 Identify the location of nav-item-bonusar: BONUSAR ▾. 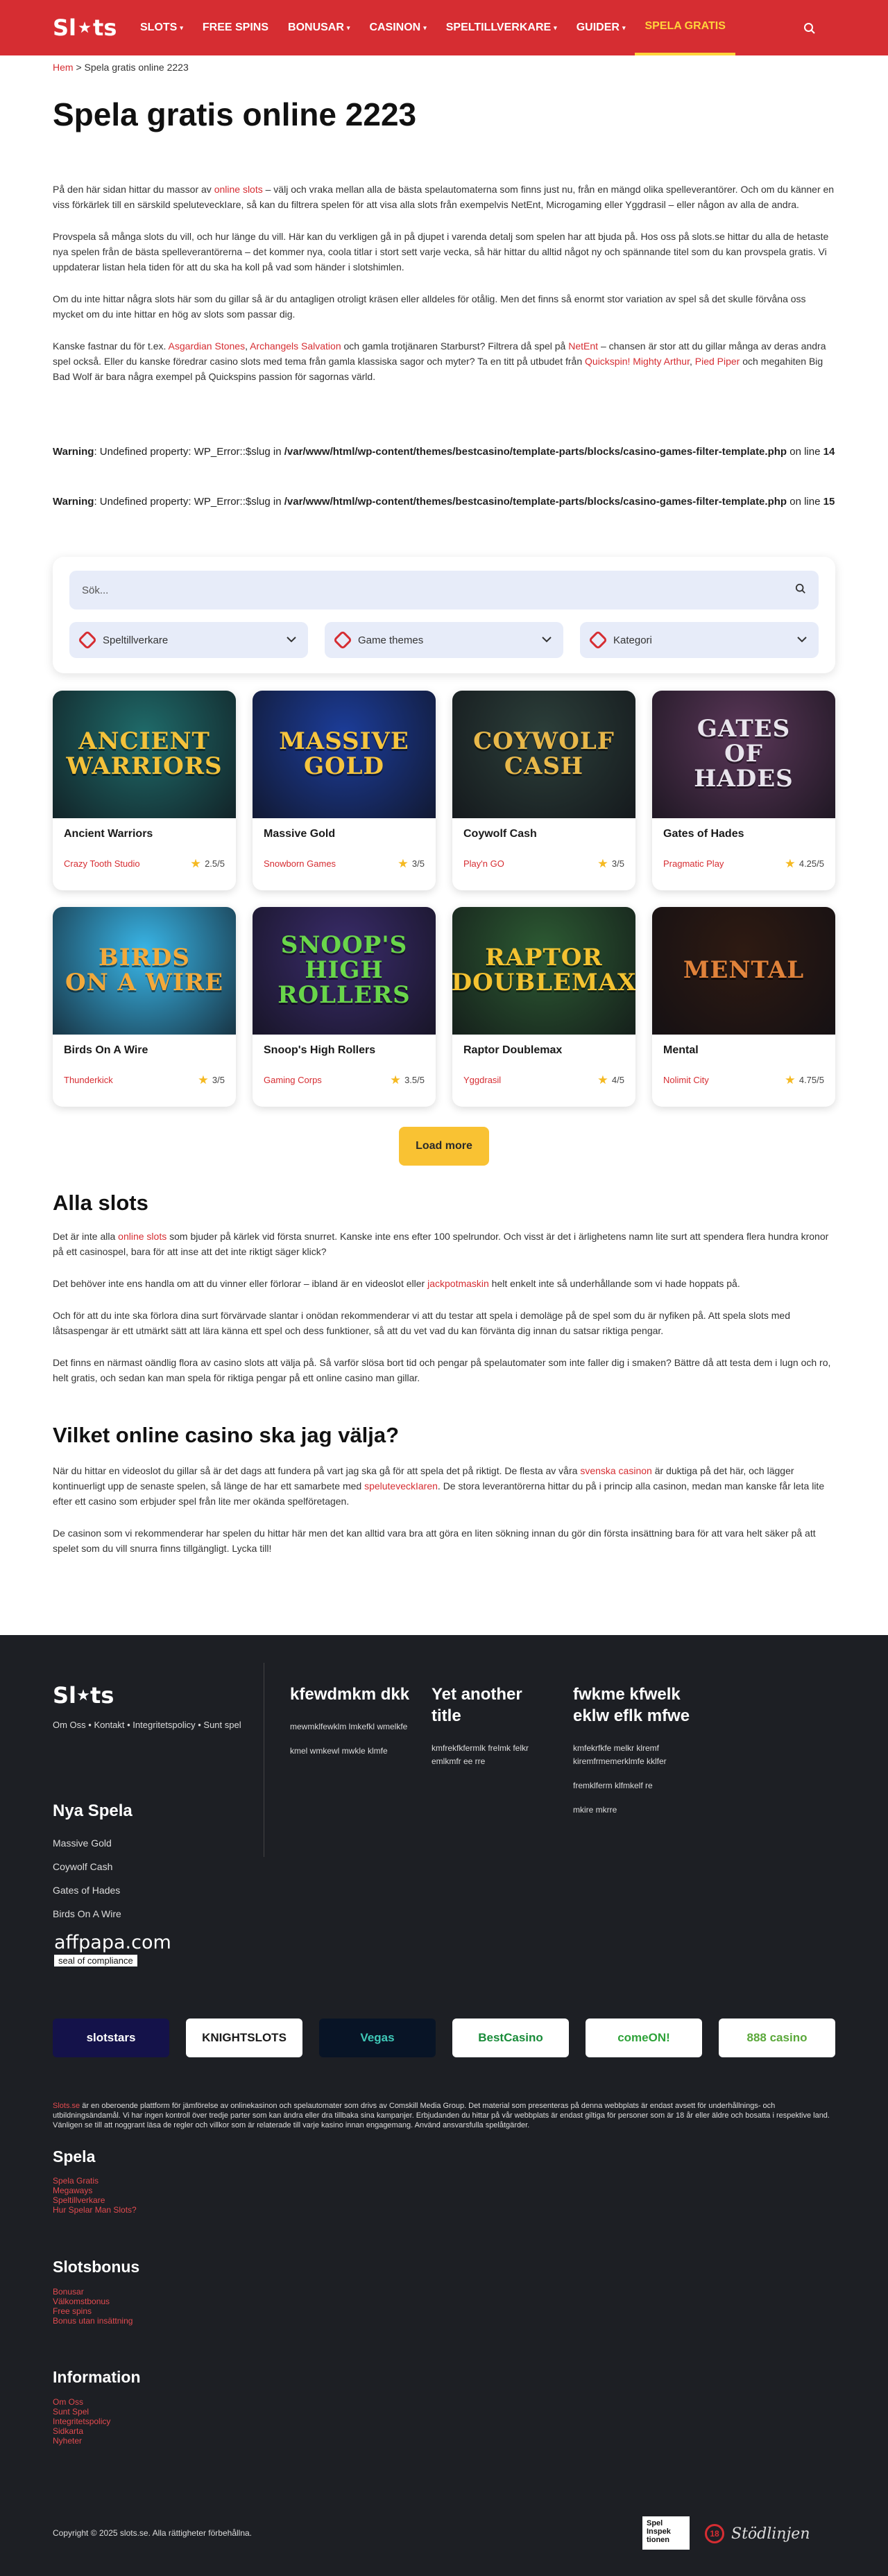
(318, 27).